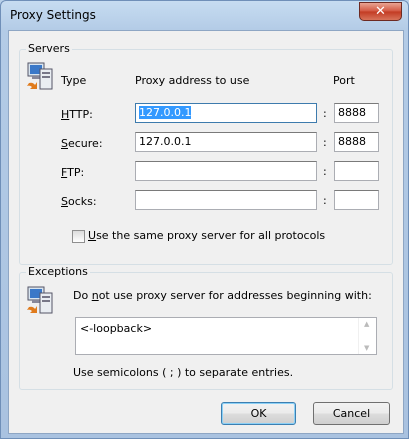 The height and width of the screenshot is (439, 409). Describe the element at coordinates (366, 324) in the screenshot. I see `scroll-up-icon: ▲` at that location.